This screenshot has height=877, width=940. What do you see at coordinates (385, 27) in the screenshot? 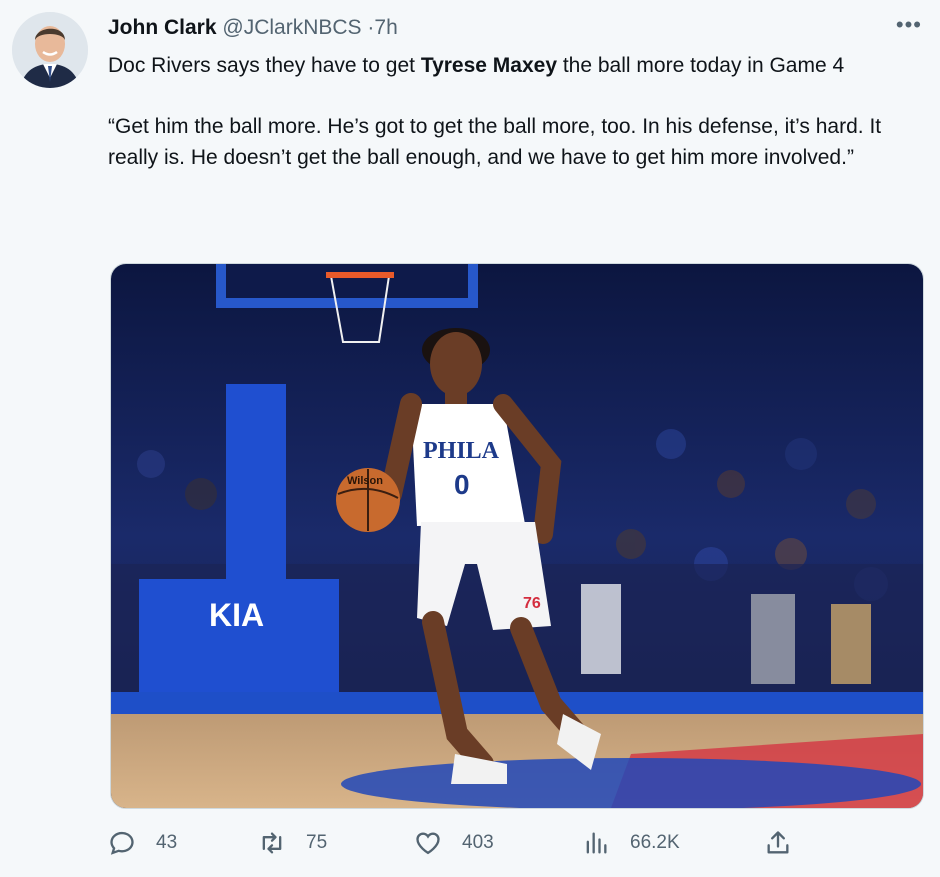
I see `tweet-time: 7h` at bounding box center [385, 27].